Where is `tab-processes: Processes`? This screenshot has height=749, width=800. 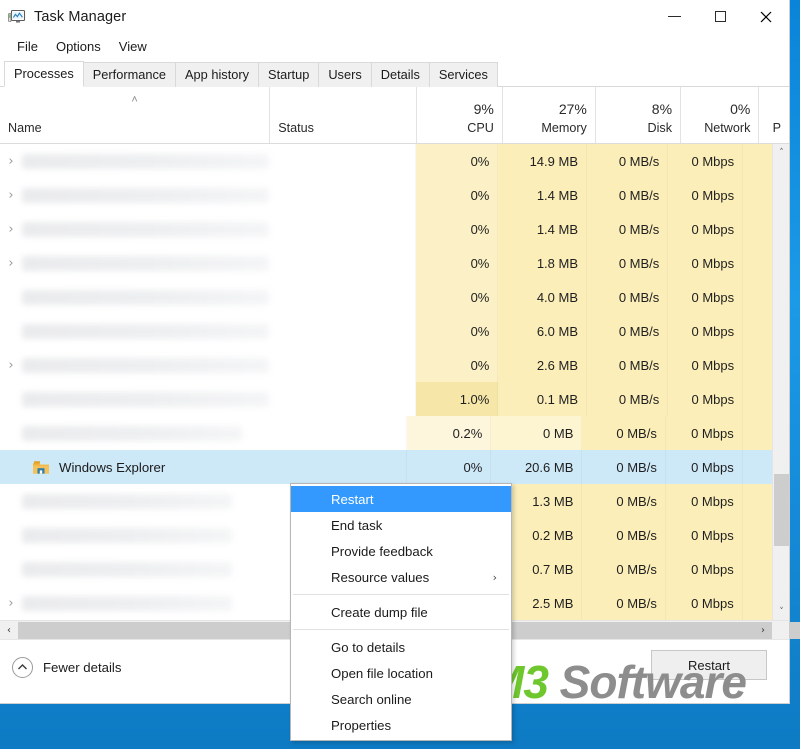 tab-processes: Processes is located at coordinates (44, 74).